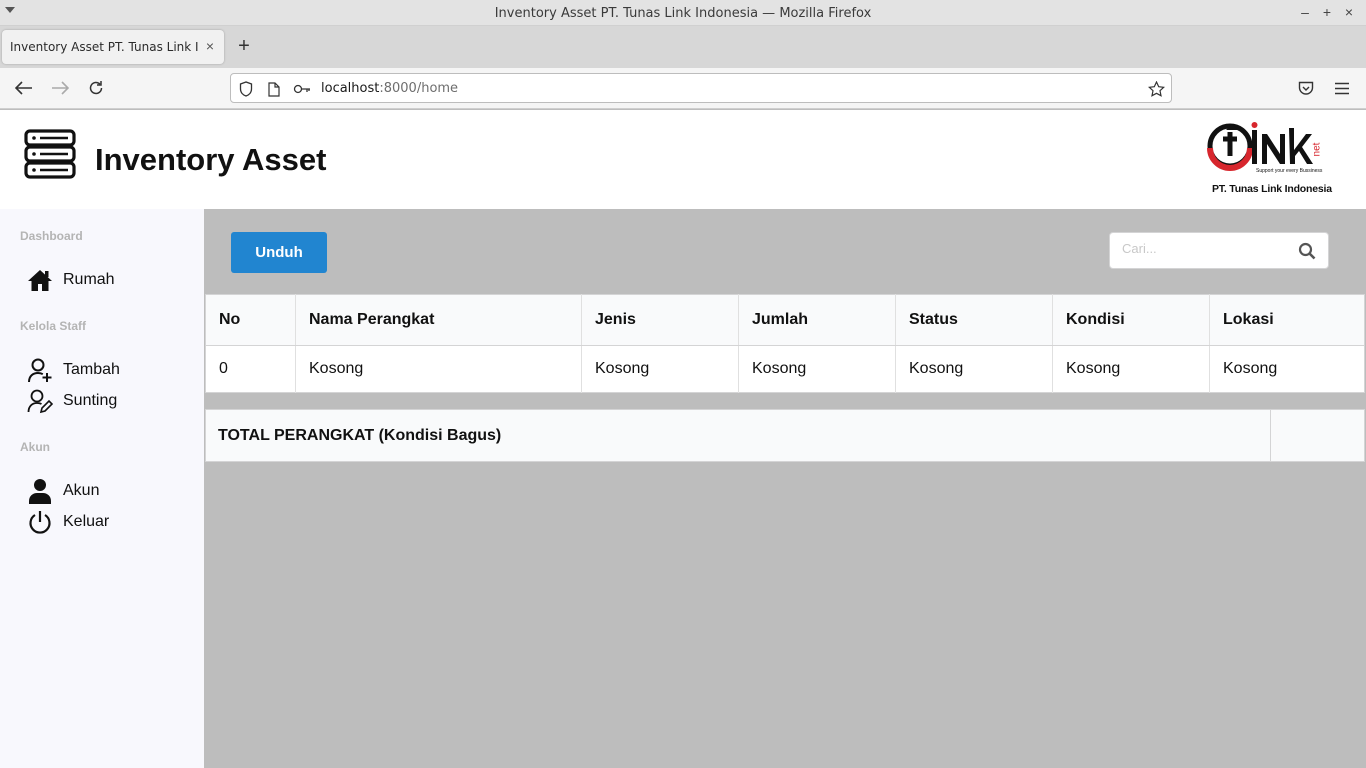 The width and height of the screenshot is (1366, 768). Describe the element at coordinates (40, 401) in the screenshot. I see `user-edit-icon` at that location.